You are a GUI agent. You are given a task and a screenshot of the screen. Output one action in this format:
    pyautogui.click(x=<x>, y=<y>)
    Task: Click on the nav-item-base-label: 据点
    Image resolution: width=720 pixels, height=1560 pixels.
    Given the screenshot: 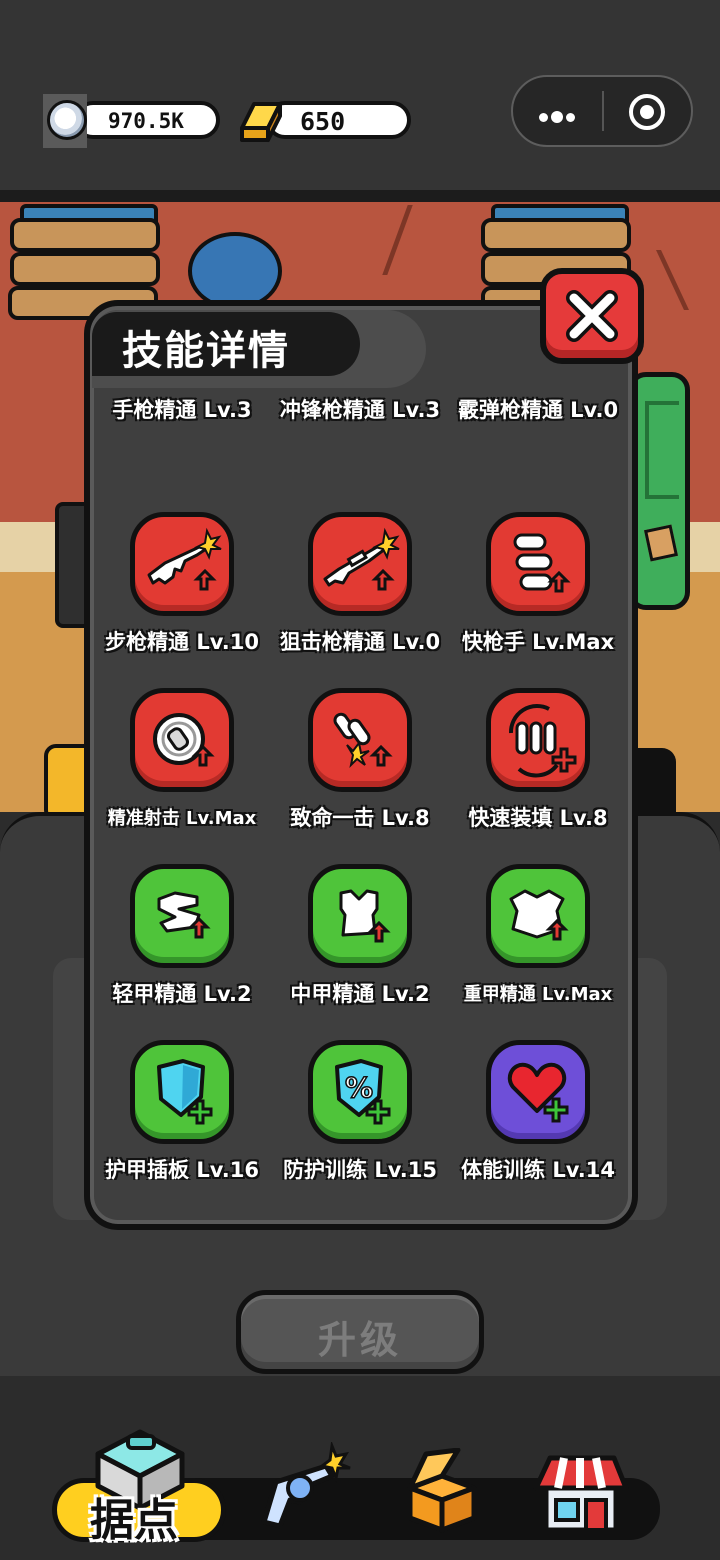 What is the action you would take?
    pyautogui.click(x=134, y=1520)
    